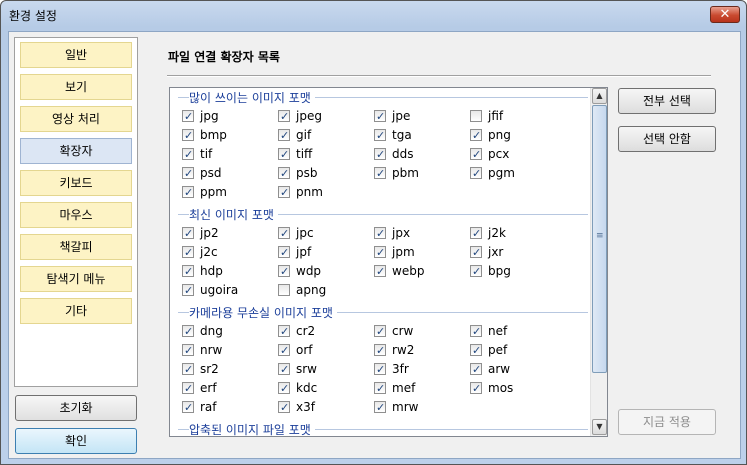 The width and height of the screenshot is (747, 465). I want to click on sidebar-item-etc: 기타, so click(76, 311).